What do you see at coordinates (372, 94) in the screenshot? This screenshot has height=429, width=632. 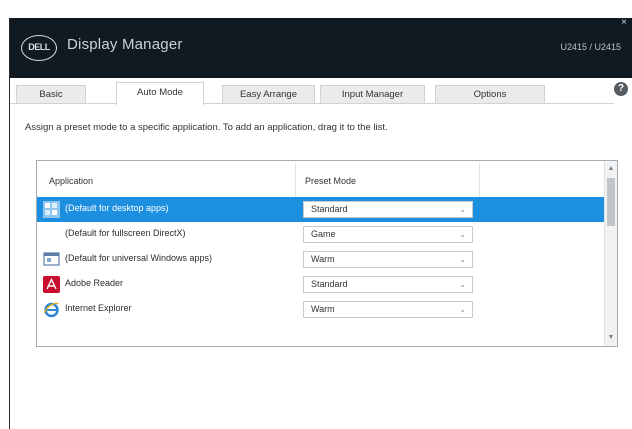 I see `tab-input-manager: Input Manager` at bounding box center [372, 94].